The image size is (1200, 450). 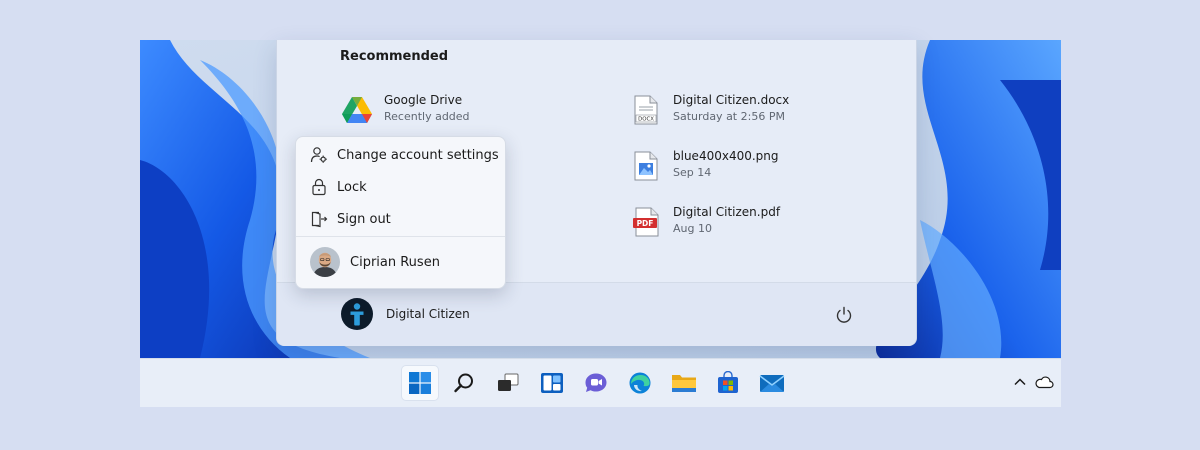 What do you see at coordinates (692, 228) in the screenshot?
I see `recommended-item-date: Aug 10` at bounding box center [692, 228].